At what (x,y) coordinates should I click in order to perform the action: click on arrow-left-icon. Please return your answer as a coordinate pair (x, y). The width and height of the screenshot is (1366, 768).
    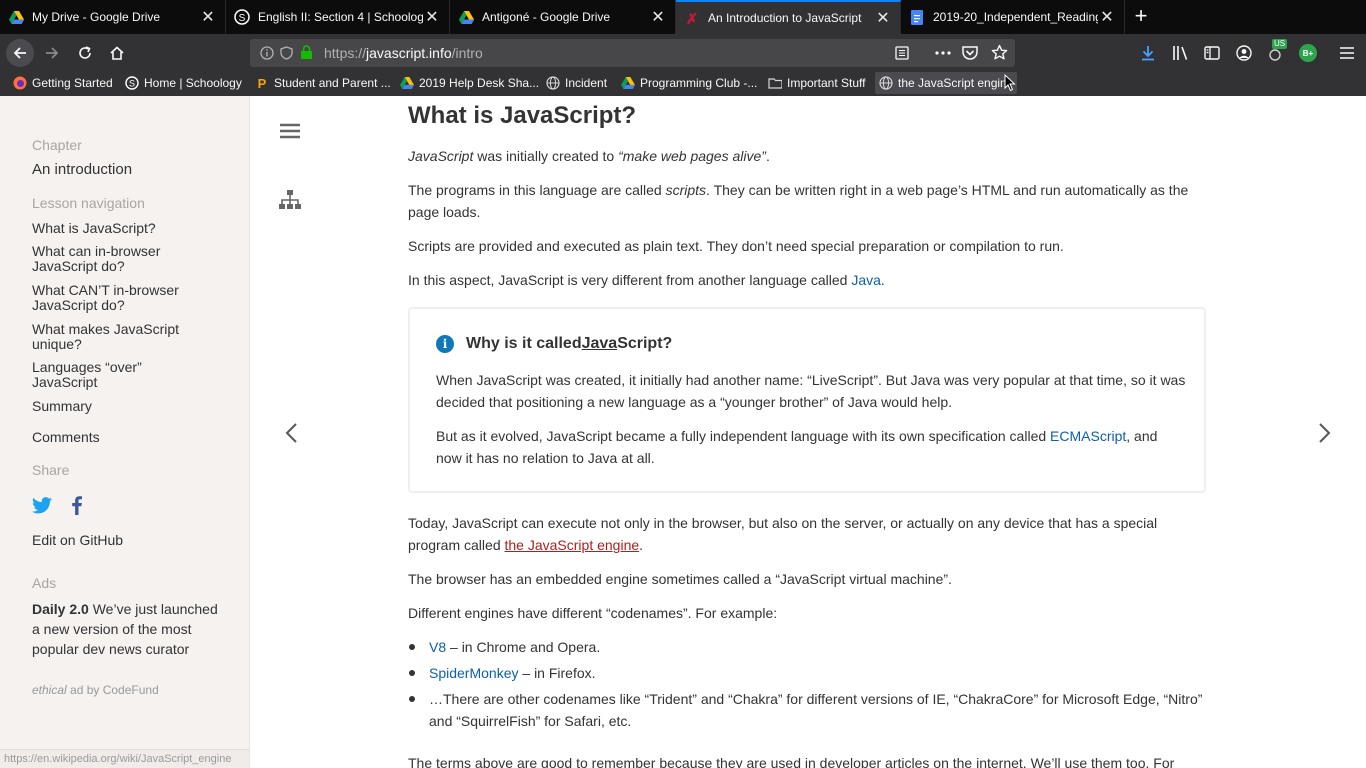
    Looking at the image, I should click on (19, 53).